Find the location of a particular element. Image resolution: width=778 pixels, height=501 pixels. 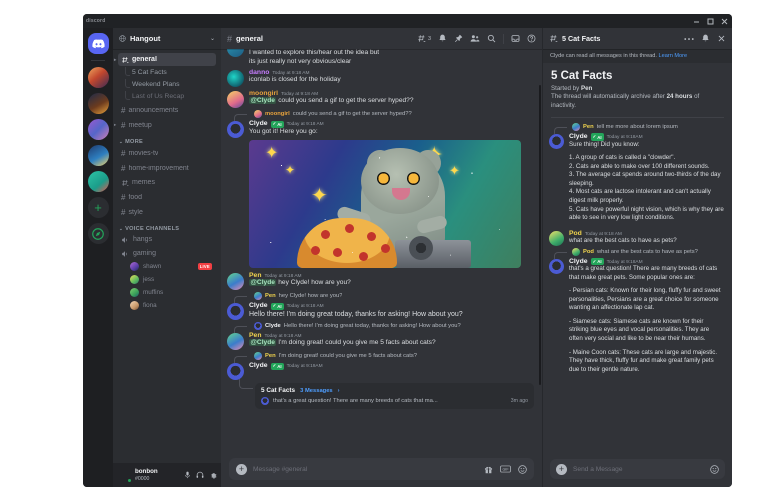

composer-box: + Message #general GIF is located at coordinates (381, 469).